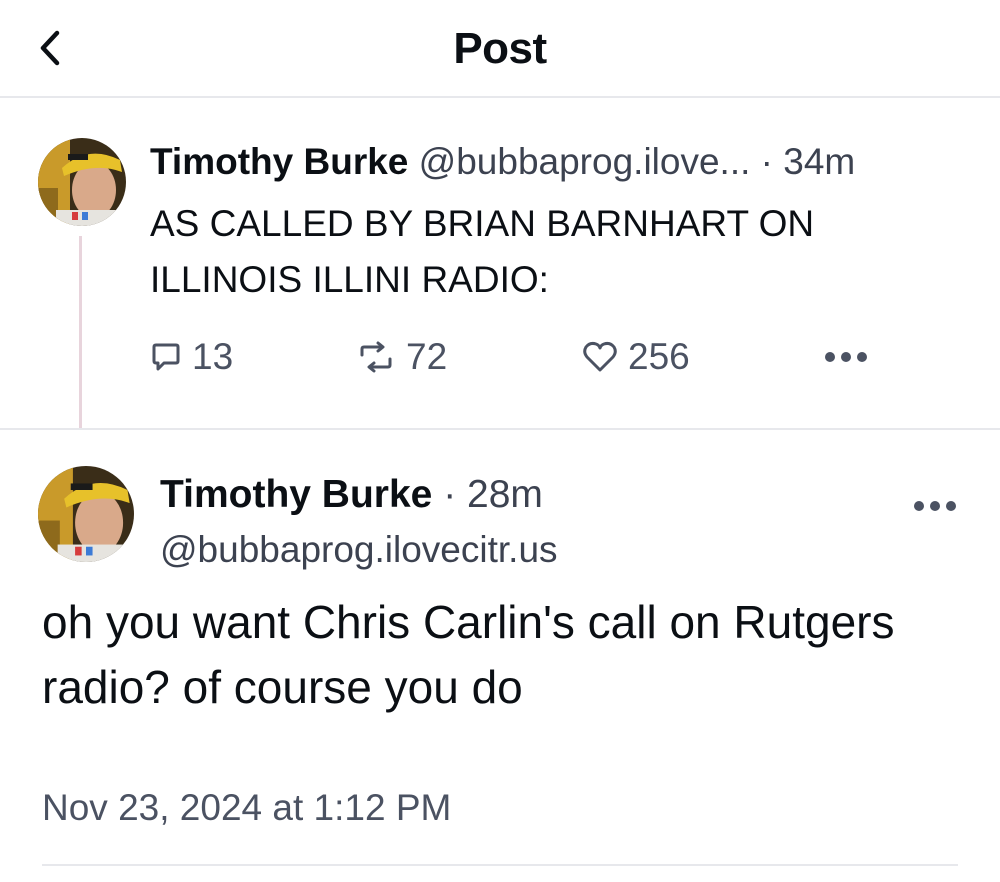 The height and width of the screenshot is (882, 1000). What do you see at coordinates (359, 550) in the screenshot?
I see `author-handle: @bubbaprog.ilovecitr.us` at bounding box center [359, 550].